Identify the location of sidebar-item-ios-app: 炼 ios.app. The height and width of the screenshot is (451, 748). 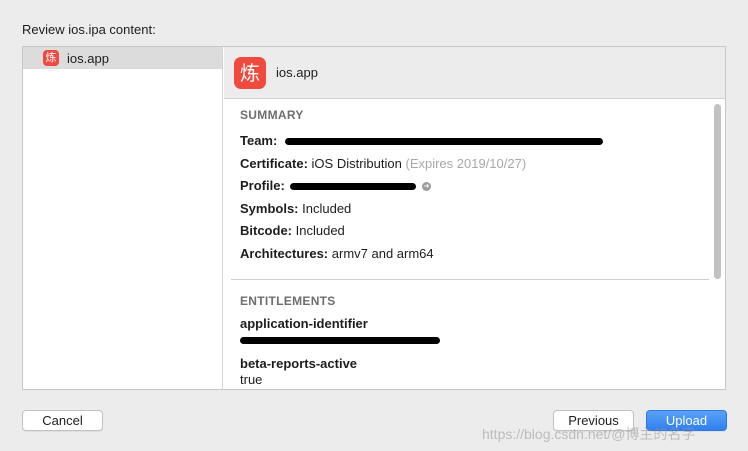
(122, 58).